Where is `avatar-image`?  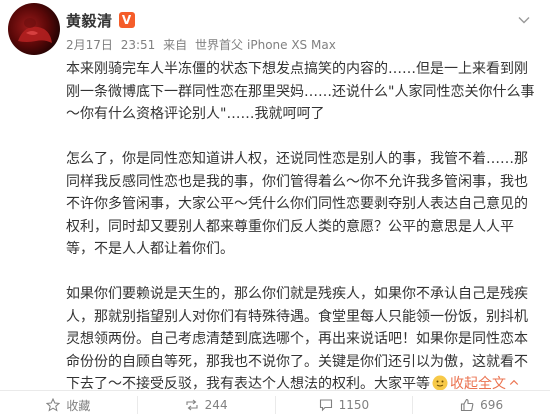
avatar-image is located at coordinates (35, 30).